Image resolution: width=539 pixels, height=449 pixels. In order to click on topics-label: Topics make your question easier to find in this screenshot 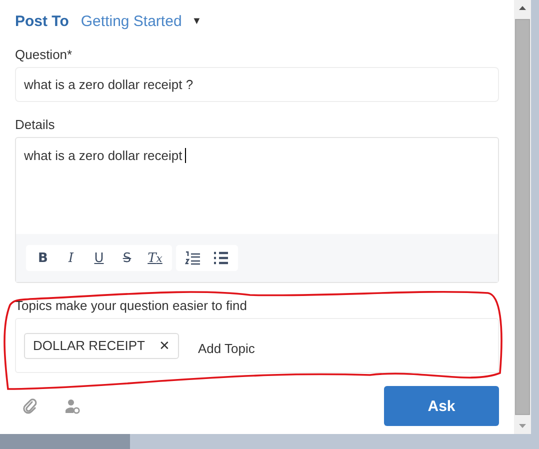, I will do `click(131, 305)`.